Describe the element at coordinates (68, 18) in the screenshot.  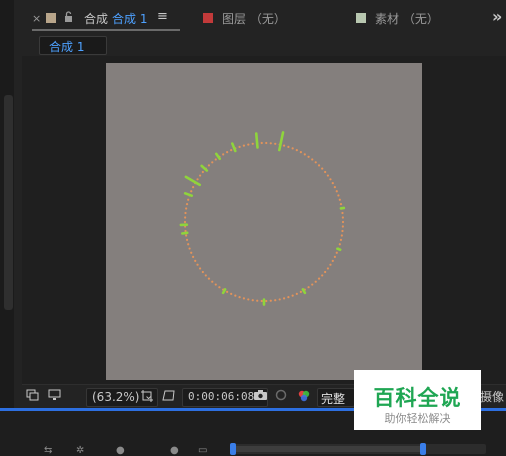
I see `lock-icon` at that location.